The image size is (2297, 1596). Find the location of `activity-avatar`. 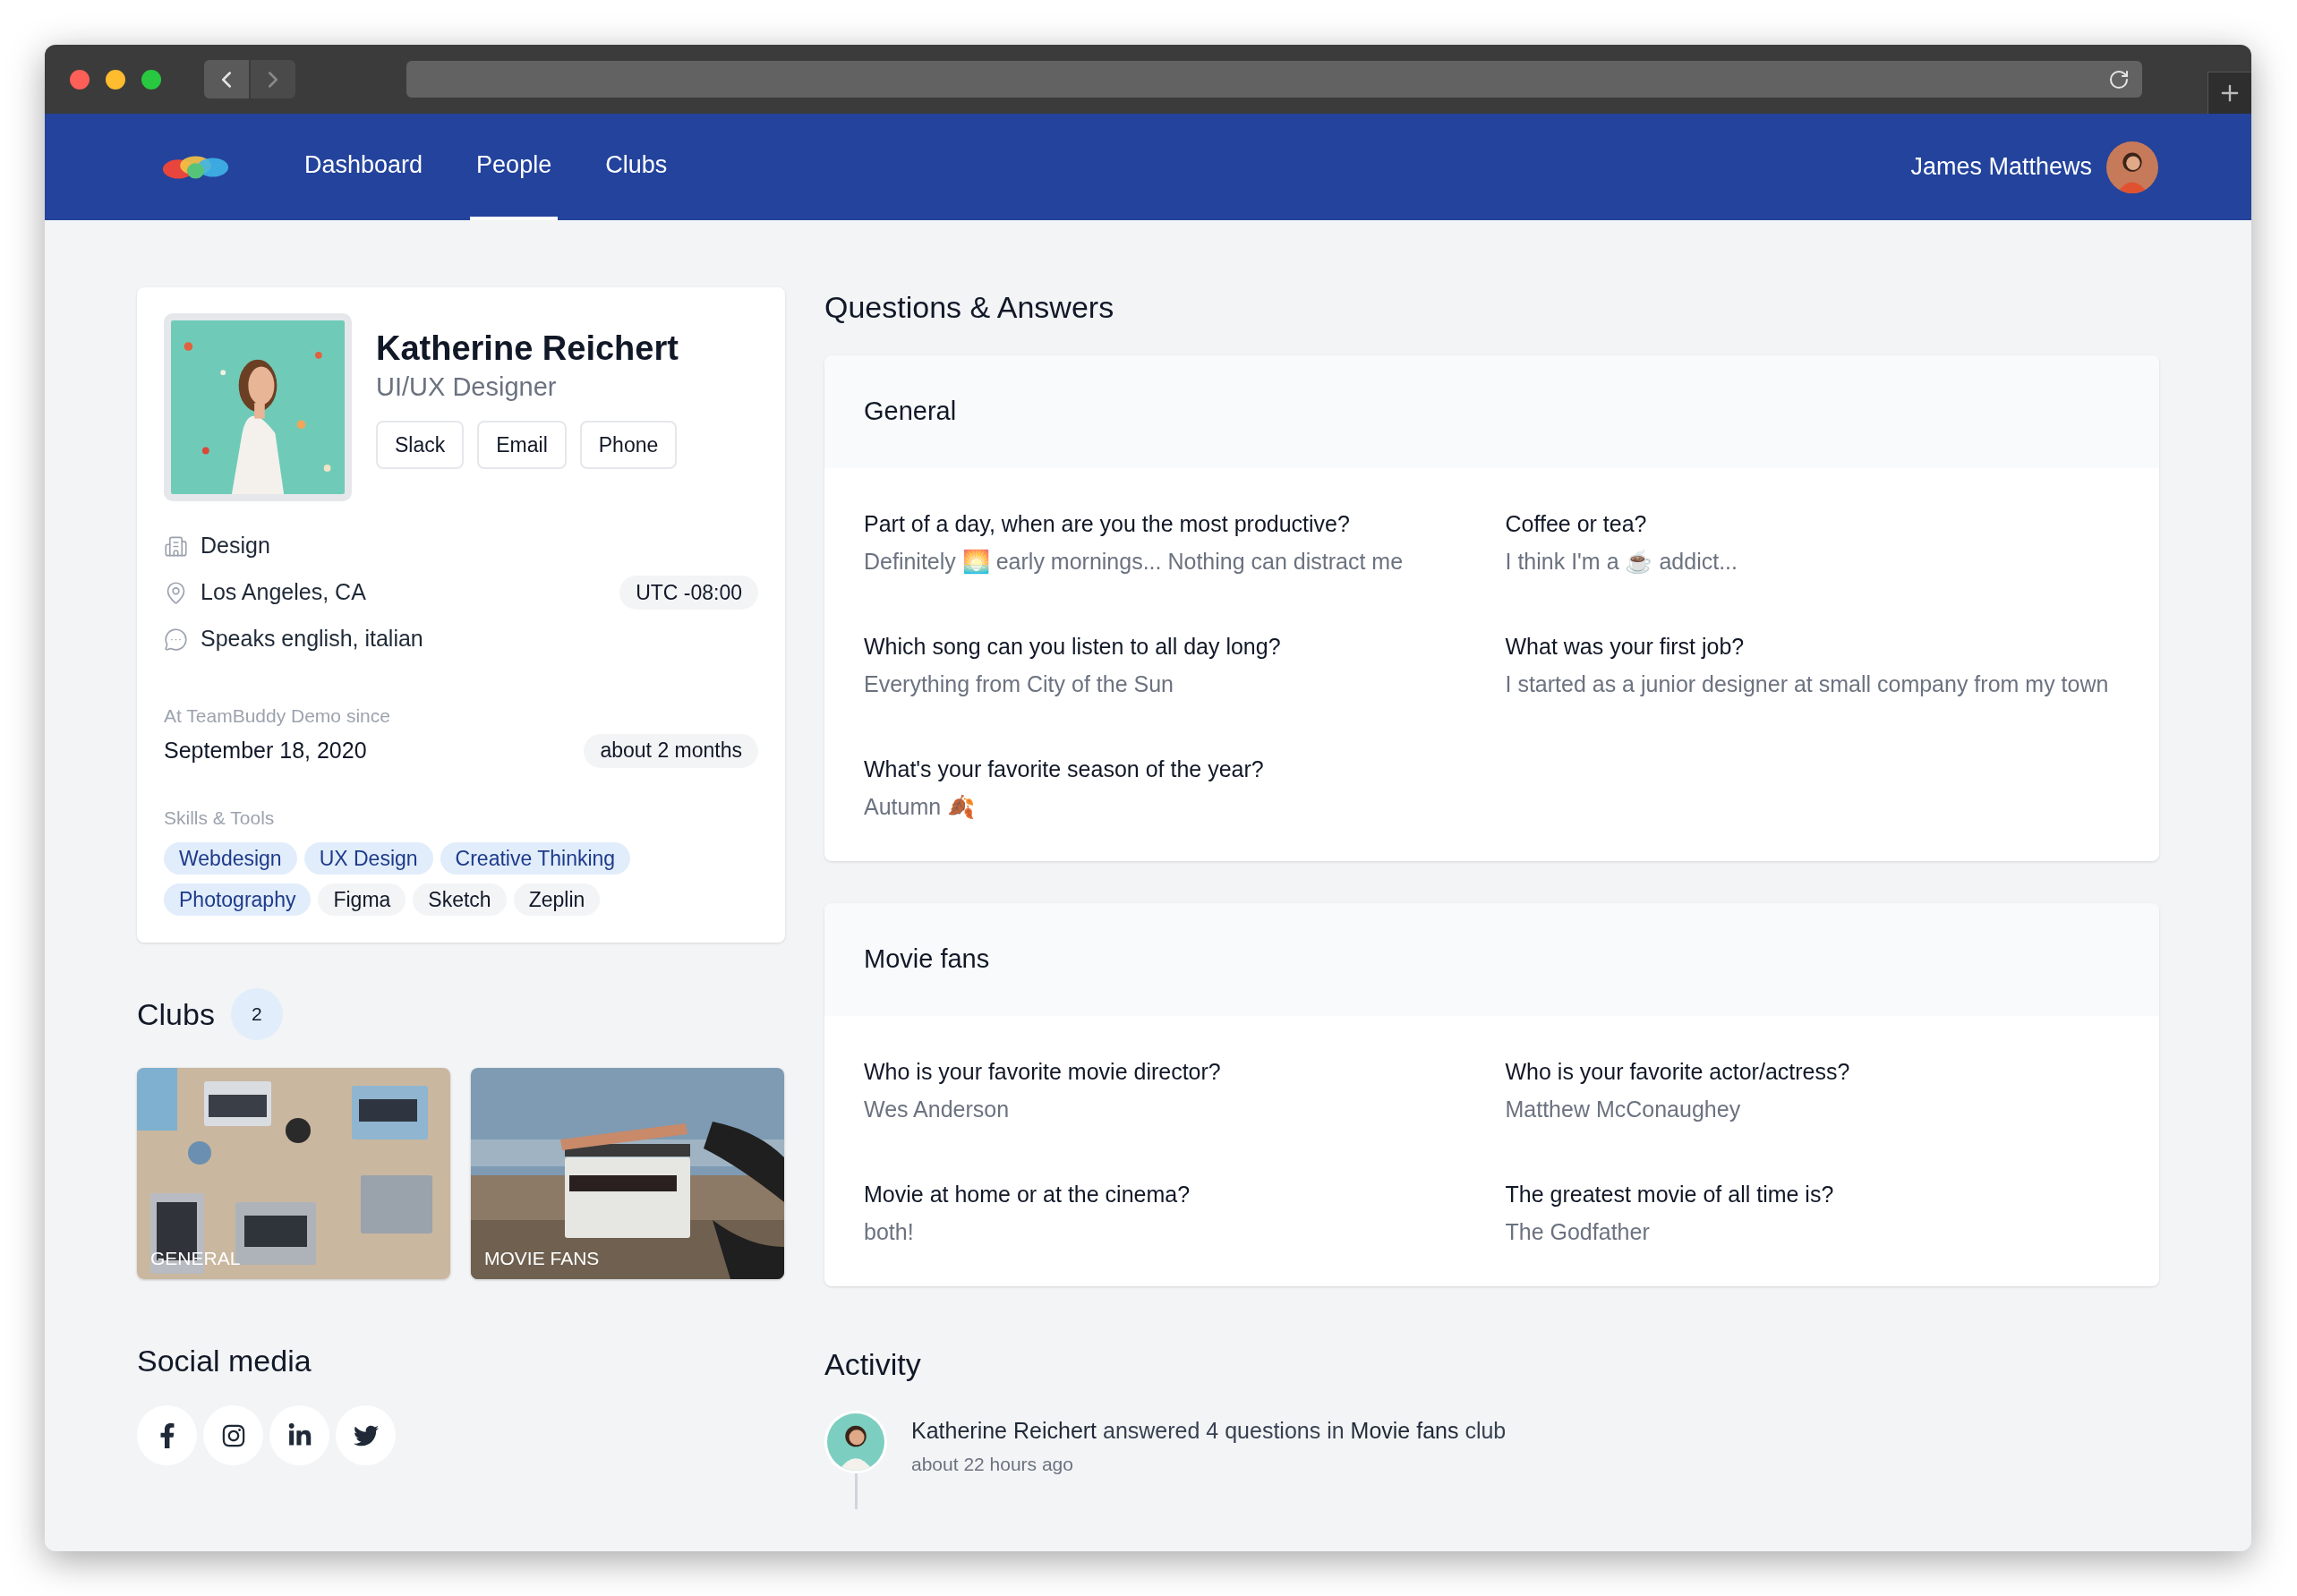

activity-avatar is located at coordinates (856, 1442).